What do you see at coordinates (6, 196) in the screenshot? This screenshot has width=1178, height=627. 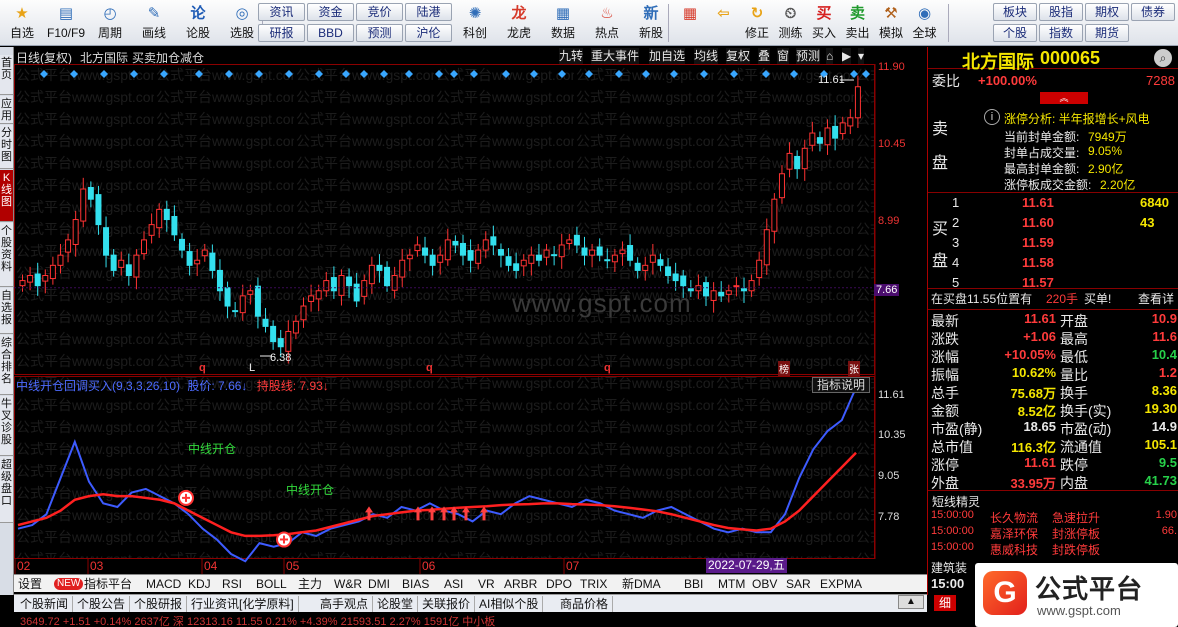 I see `left-tab: K线图` at bounding box center [6, 196].